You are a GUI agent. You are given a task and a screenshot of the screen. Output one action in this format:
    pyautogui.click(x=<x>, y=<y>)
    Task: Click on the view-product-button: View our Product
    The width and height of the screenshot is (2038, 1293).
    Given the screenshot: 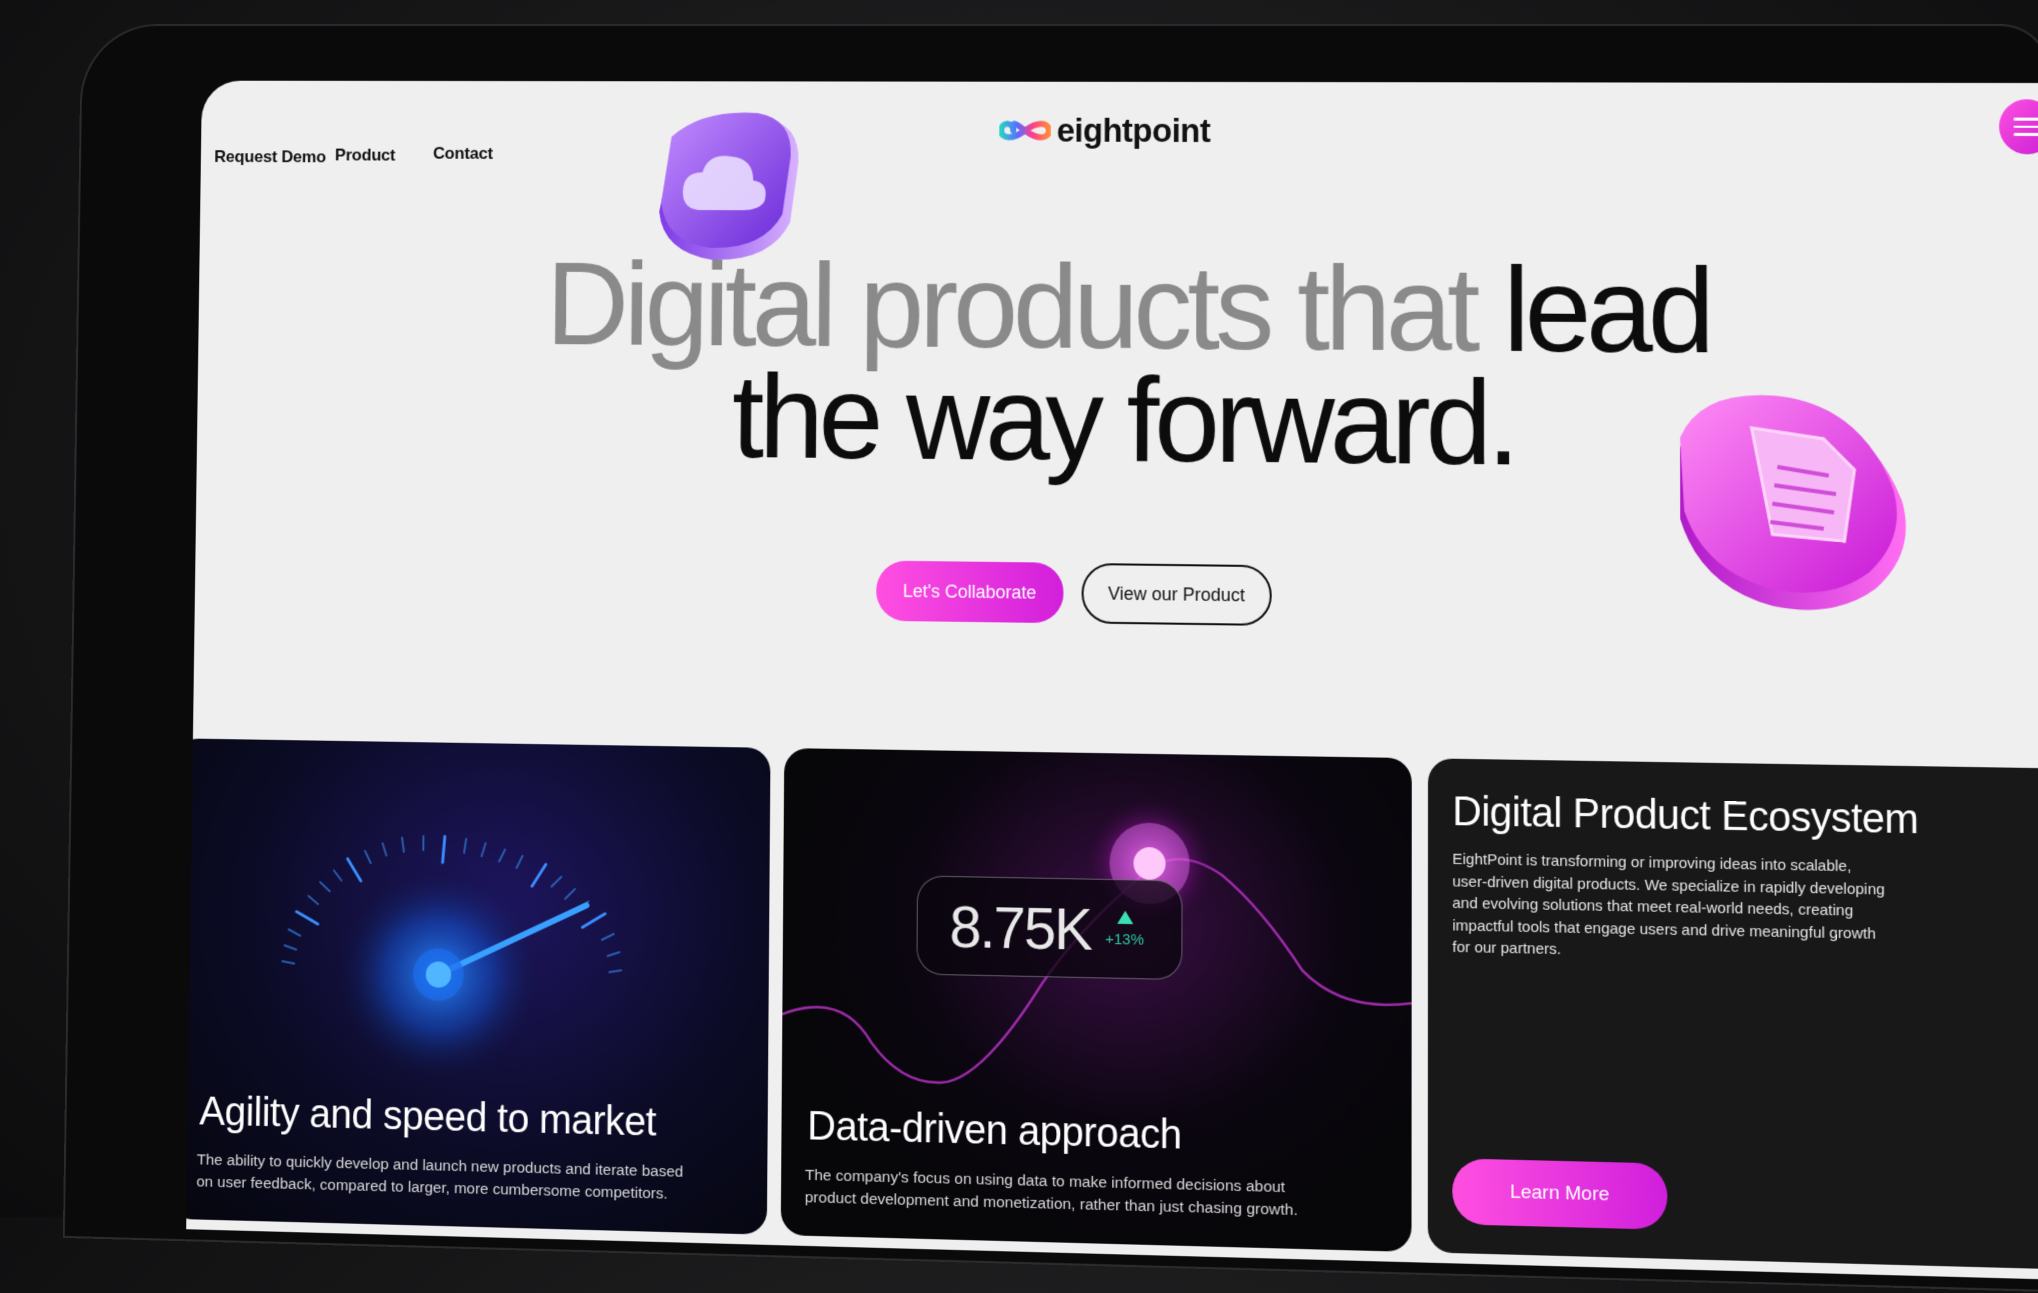 What is the action you would take?
    pyautogui.click(x=1176, y=594)
    